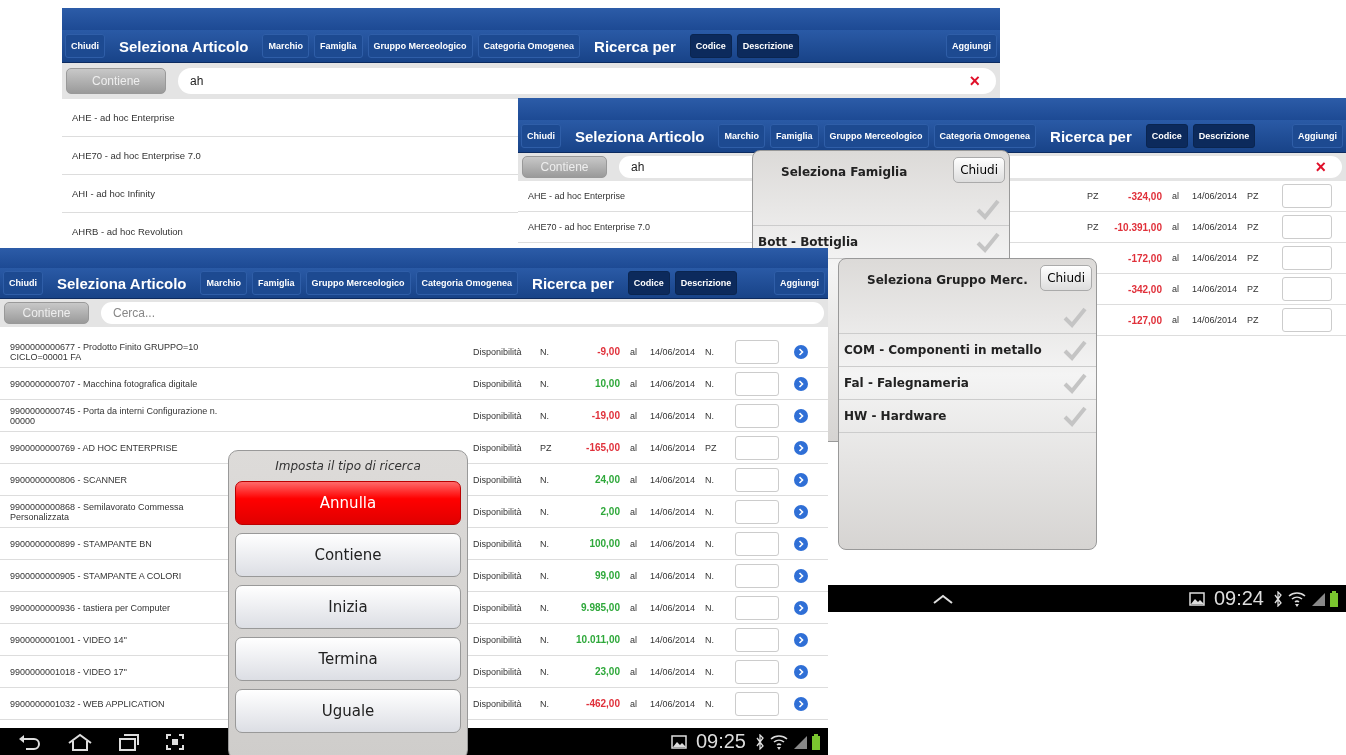 This screenshot has height=755, width=1346. I want to click on quantity-value: -127,00, so click(1144, 320).